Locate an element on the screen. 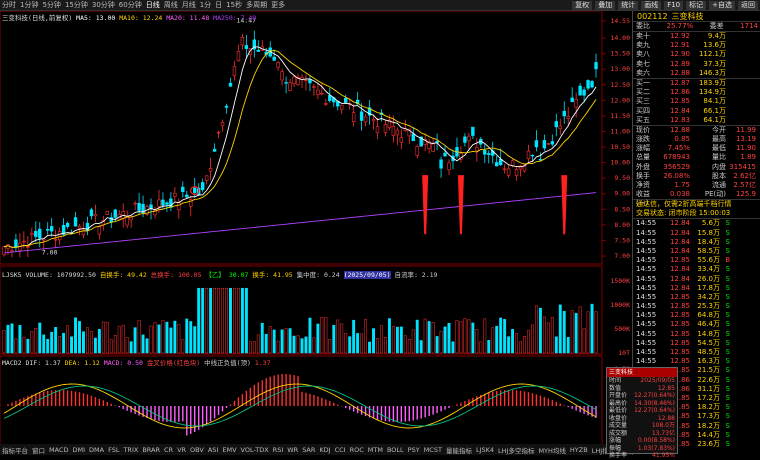 This screenshot has height=460, width=760. indicator-tab-7: BRAR is located at coordinates (151, 450).